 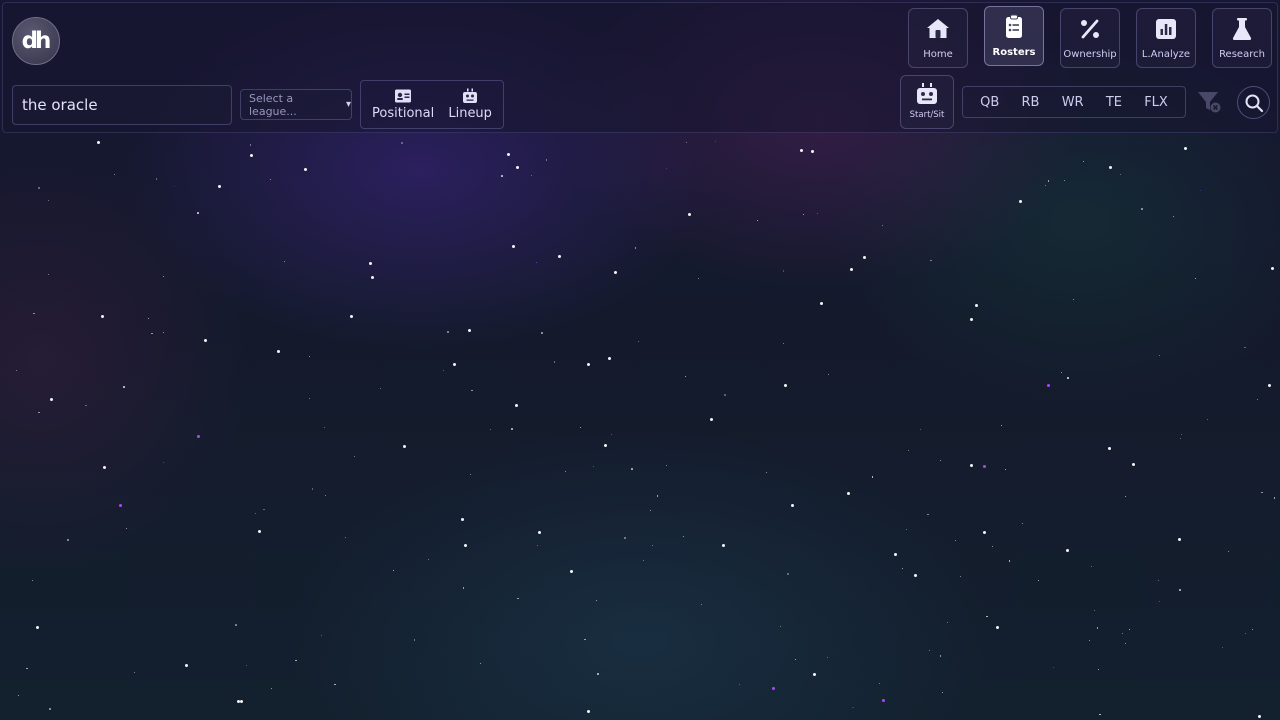 What do you see at coordinates (403, 104) in the screenshot?
I see `positional-view-button: Positional` at bounding box center [403, 104].